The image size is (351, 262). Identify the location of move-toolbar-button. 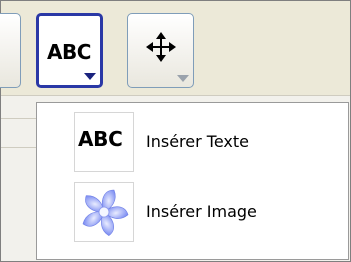
(160, 50).